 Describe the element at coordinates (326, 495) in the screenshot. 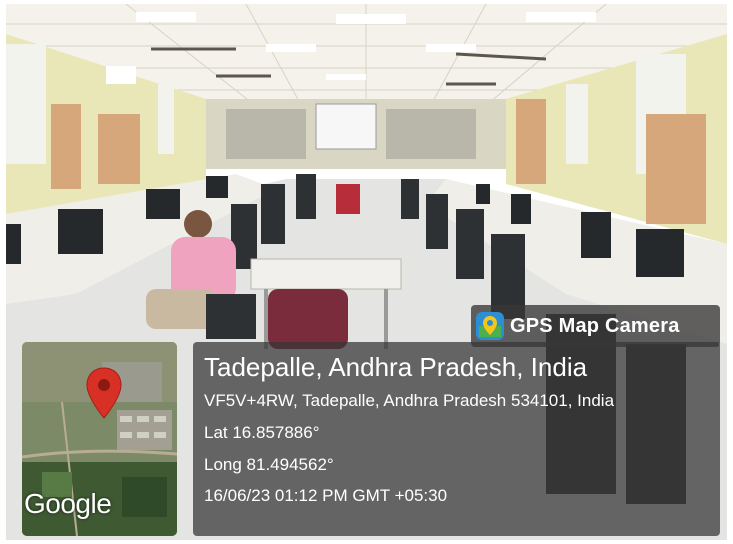

I see `timestamp: 16/06/23 01:12 PM GMT +05:30` at that location.